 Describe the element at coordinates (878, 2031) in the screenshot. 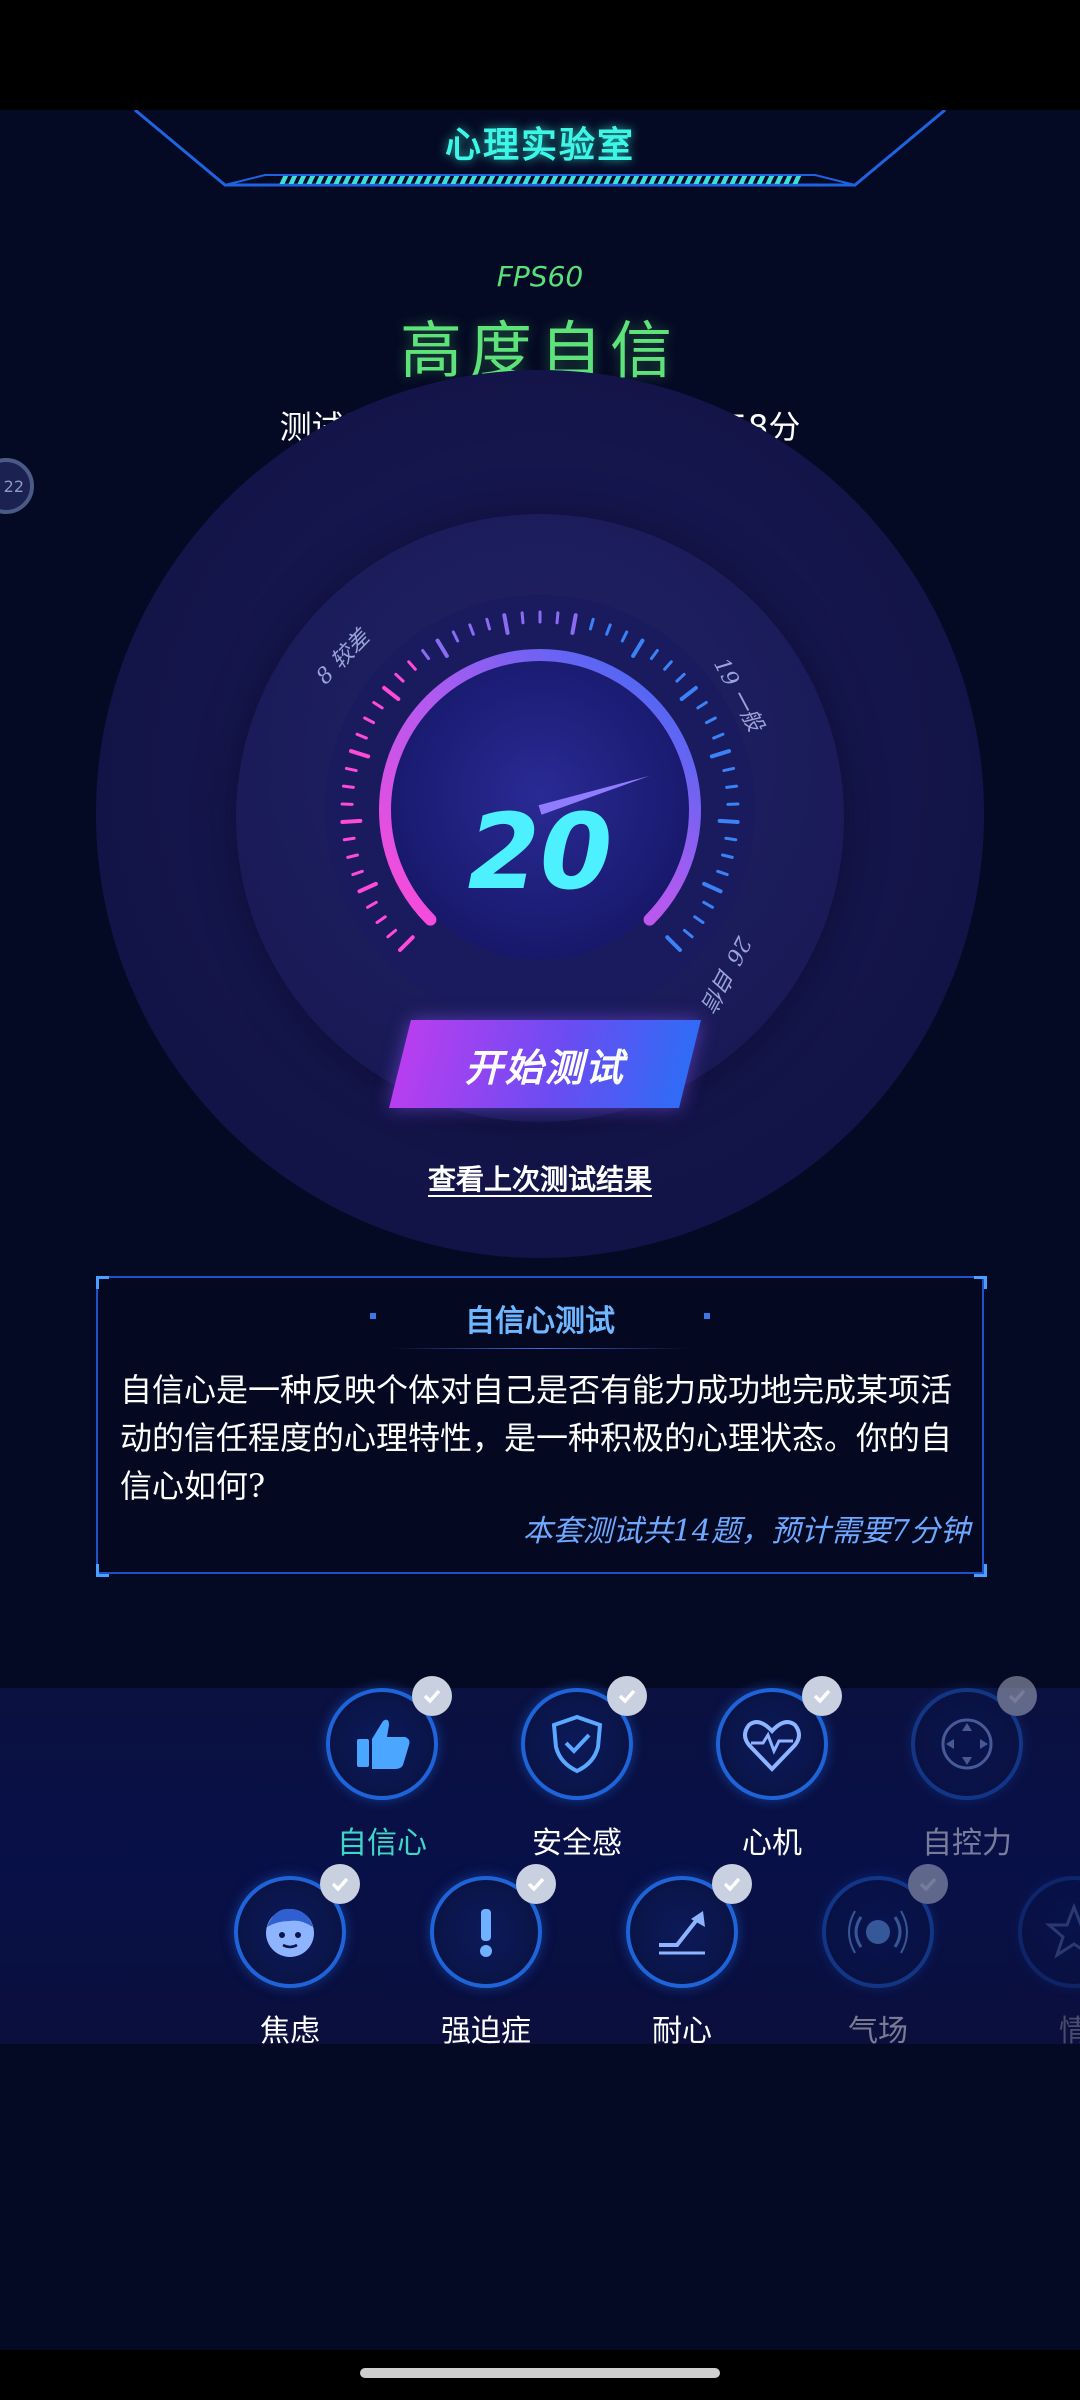

I see `test-label: 气场` at that location.